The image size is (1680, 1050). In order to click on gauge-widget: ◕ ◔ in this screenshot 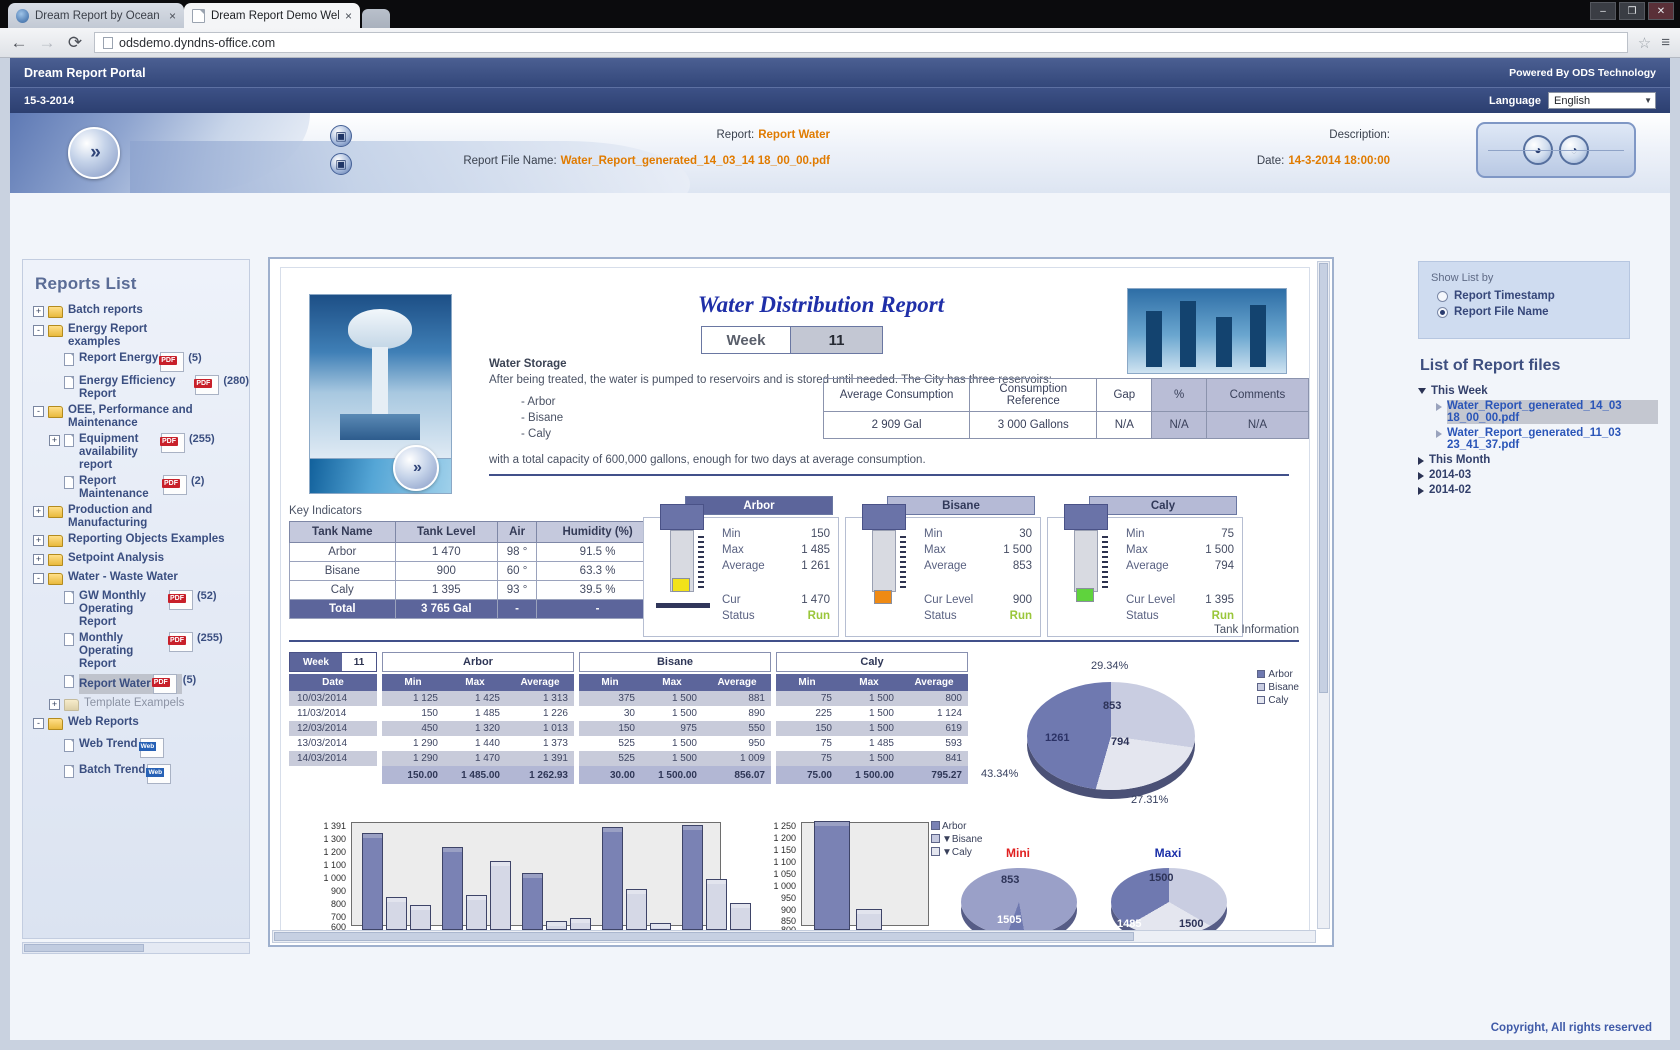, I will do `click(1556, 150)`.